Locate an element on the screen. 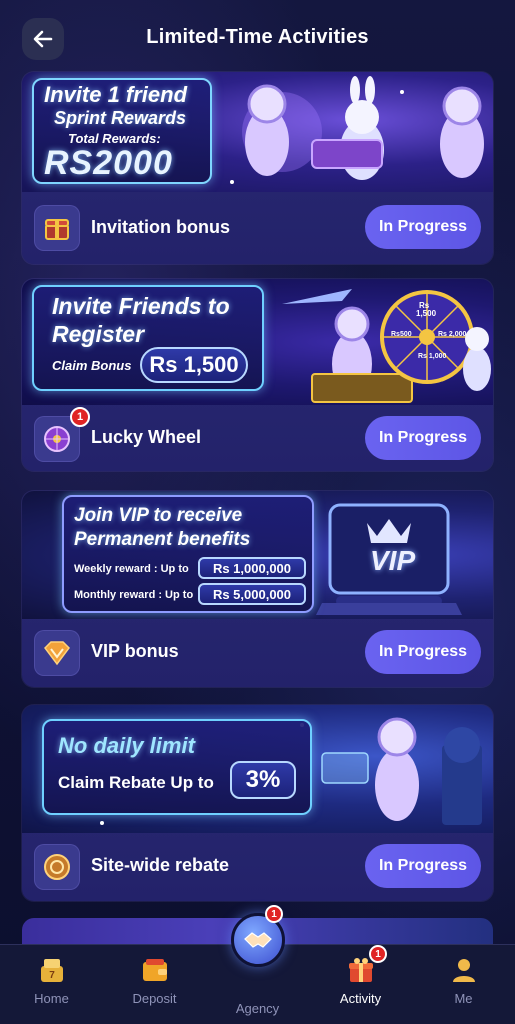  banner-amount: 3% is located at coordinates (263, 780).